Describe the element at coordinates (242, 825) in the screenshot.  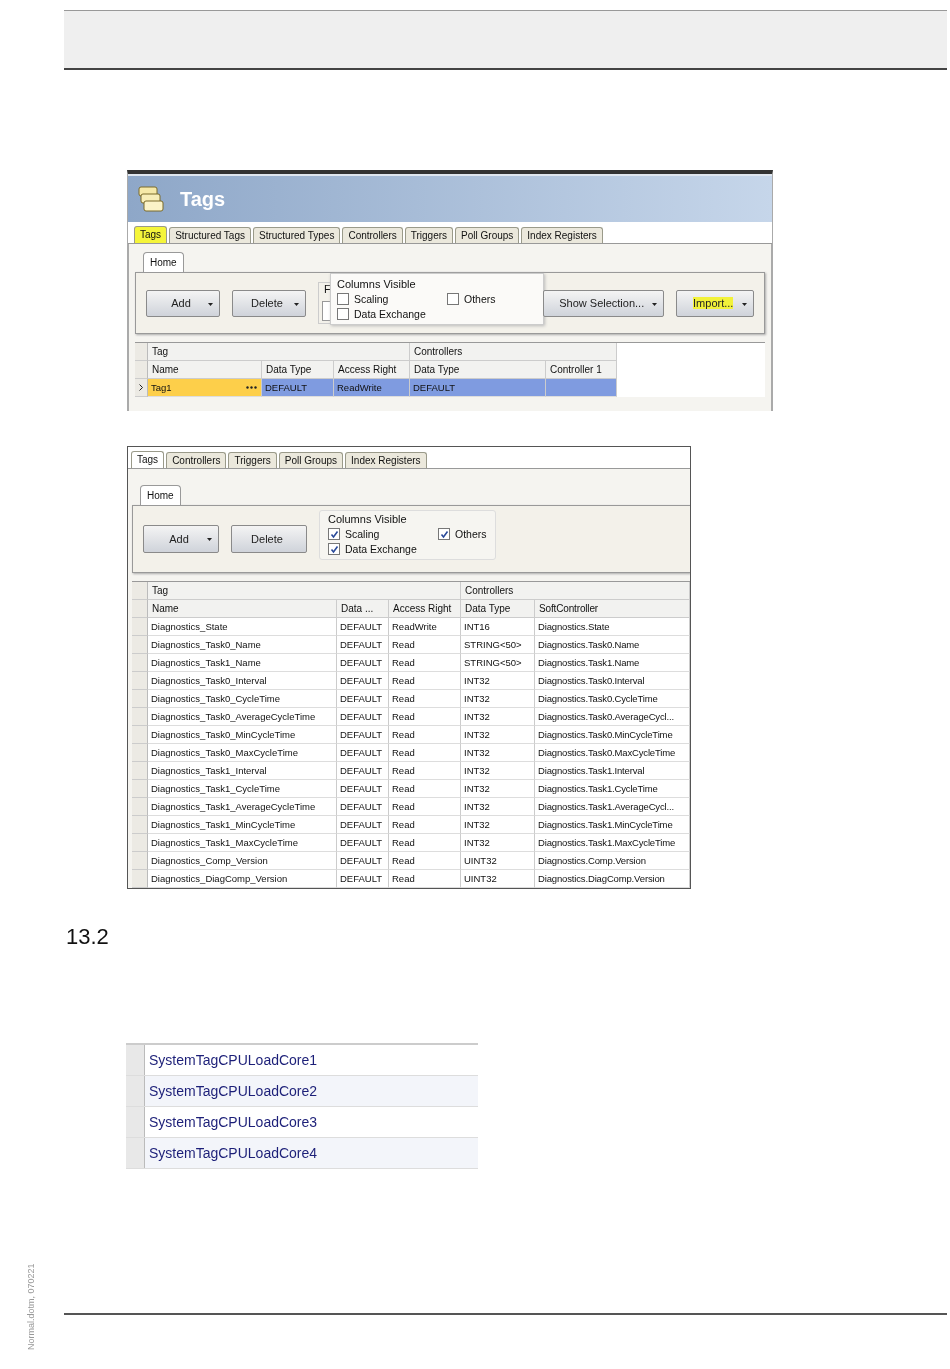
I see `table-cell: Diagnostics_Task1_MinCycleTime` at that location.